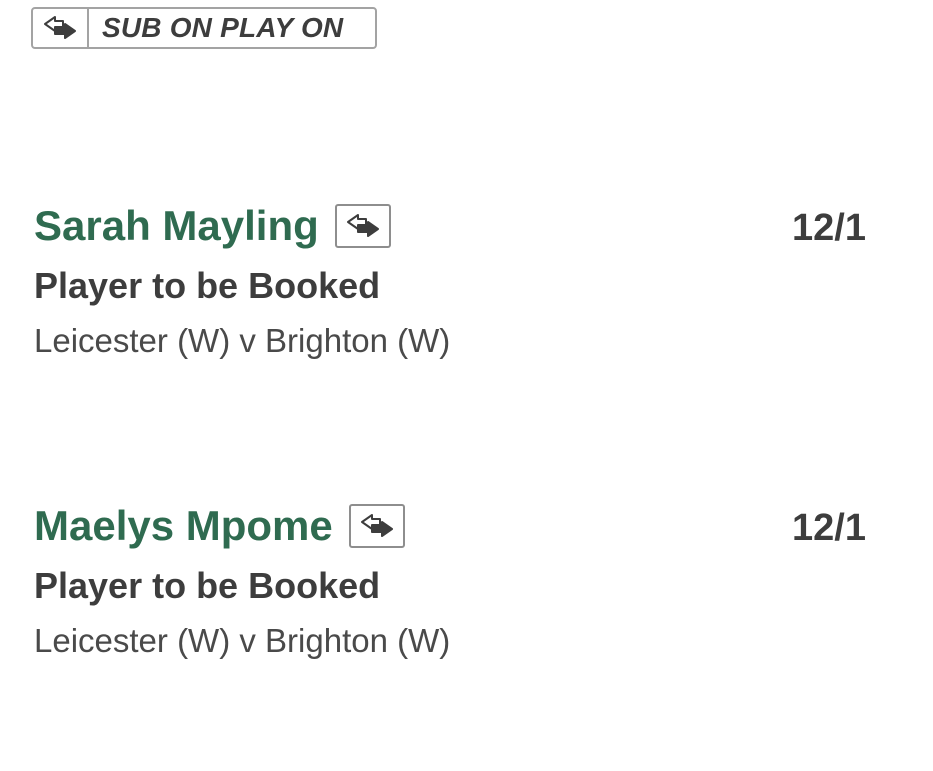  Describe the element at coordinates (183, 525) in the screenshot. I see `player-name: Maelys Mpome` at that location.